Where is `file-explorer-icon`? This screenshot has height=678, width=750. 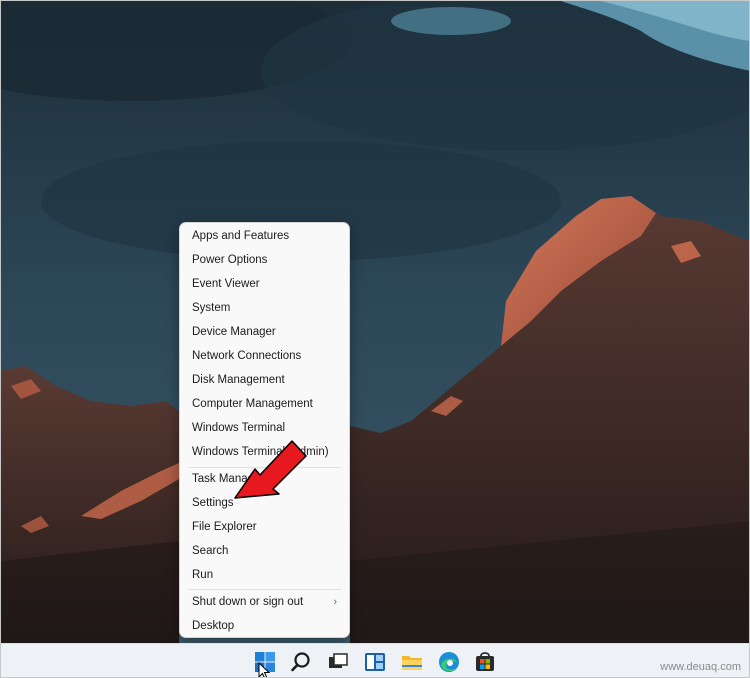
file-explorer-icon is located at coordinates (412, 662).